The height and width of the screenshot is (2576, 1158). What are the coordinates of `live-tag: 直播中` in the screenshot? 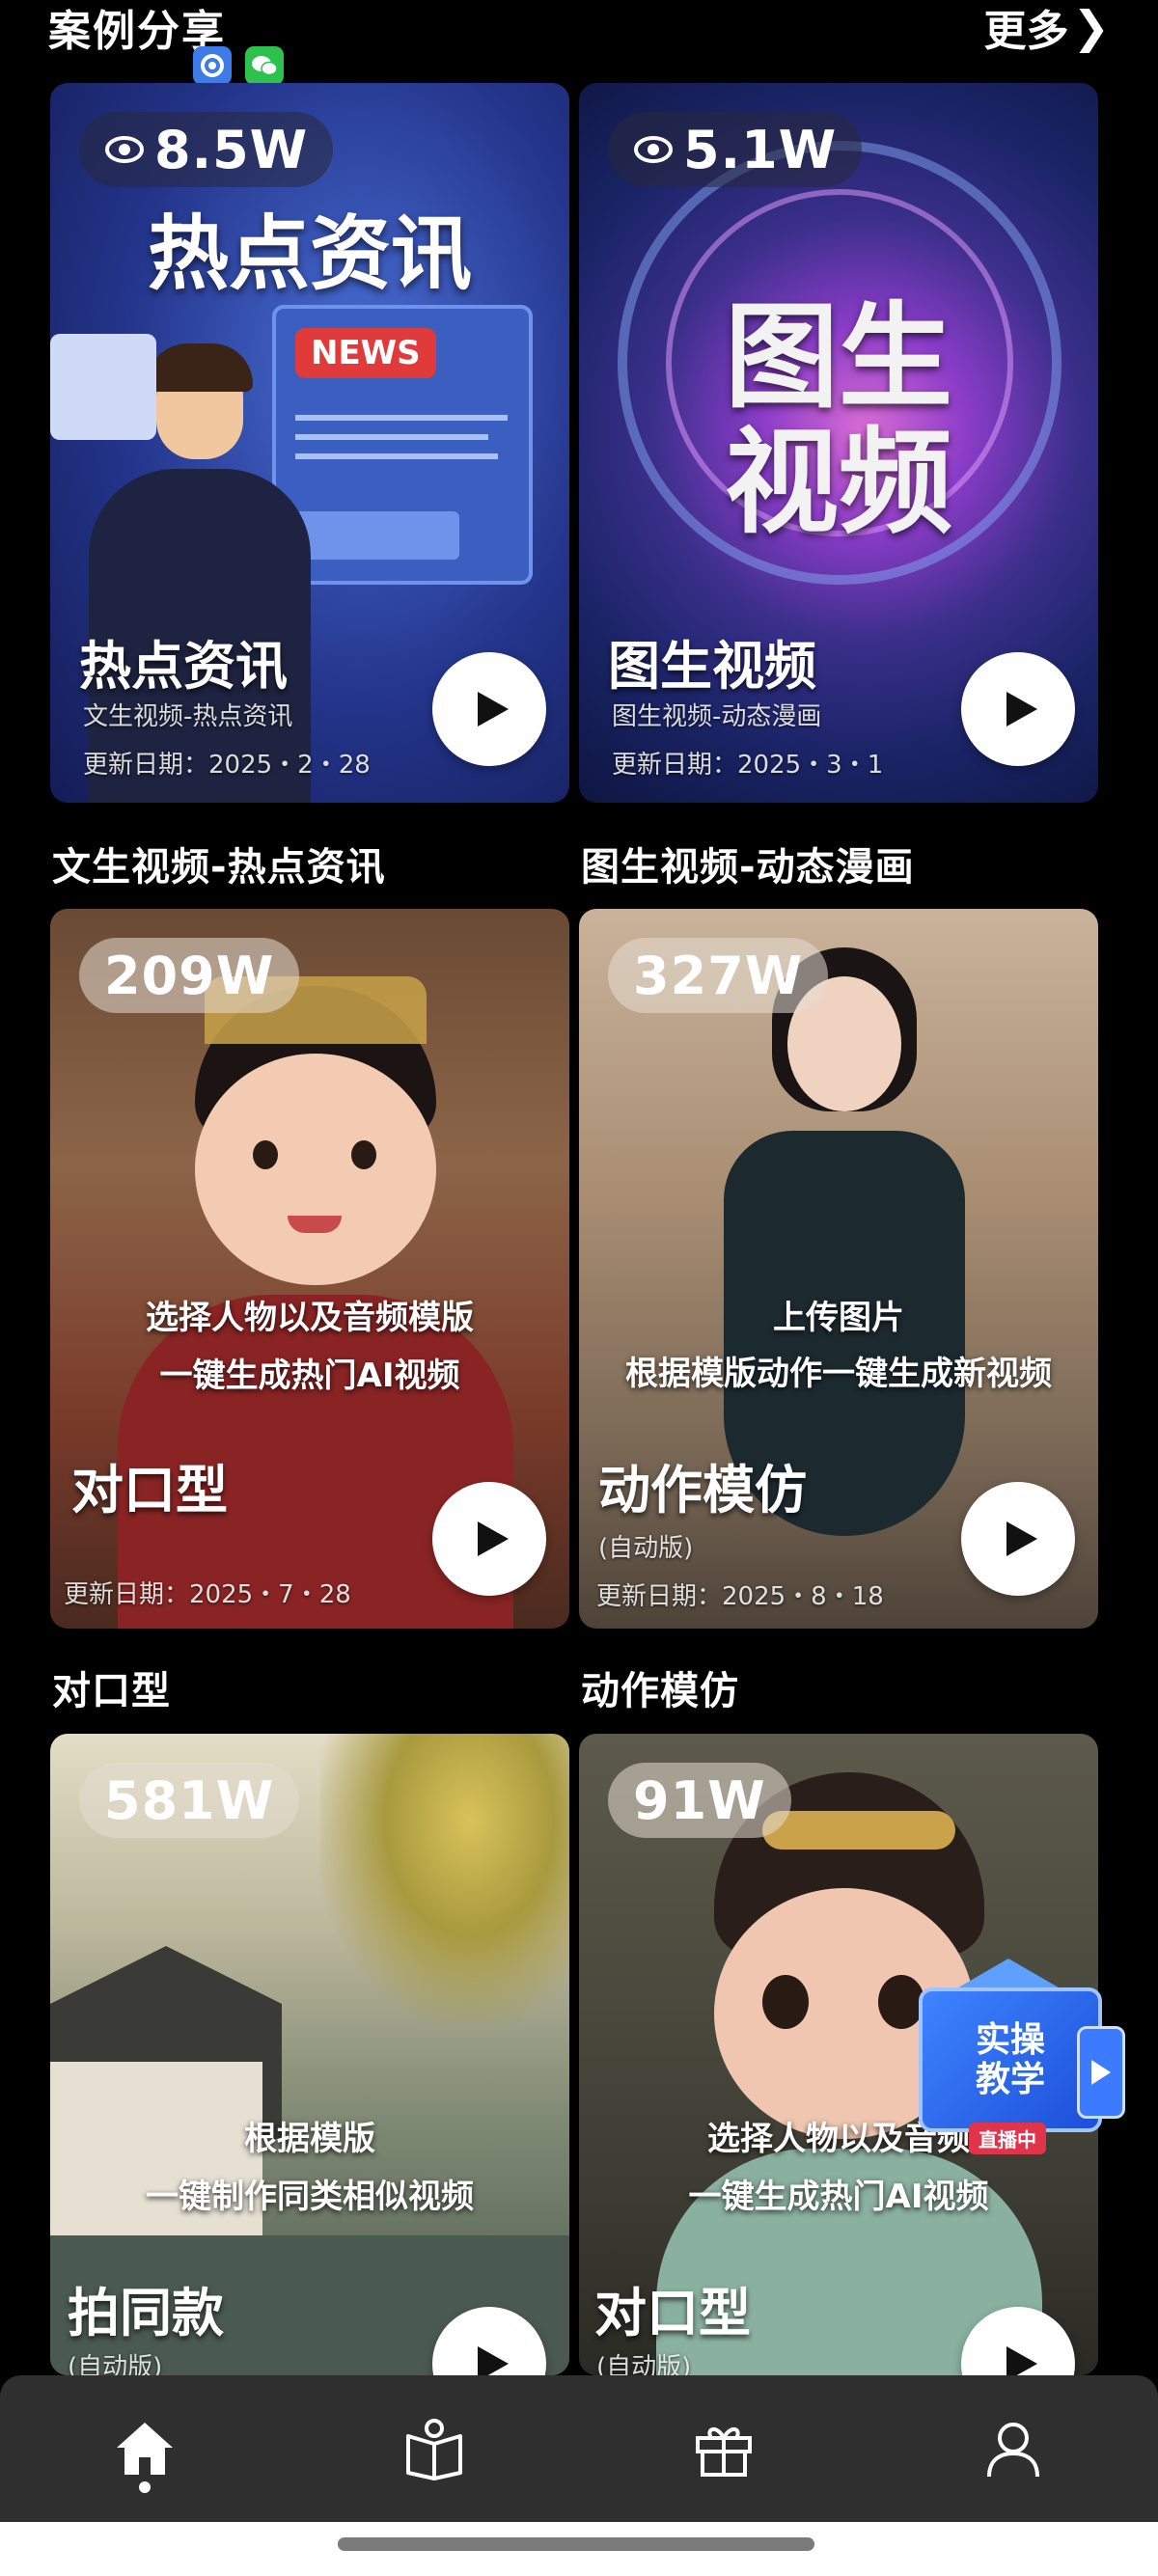 It's located at (1007, 2138).